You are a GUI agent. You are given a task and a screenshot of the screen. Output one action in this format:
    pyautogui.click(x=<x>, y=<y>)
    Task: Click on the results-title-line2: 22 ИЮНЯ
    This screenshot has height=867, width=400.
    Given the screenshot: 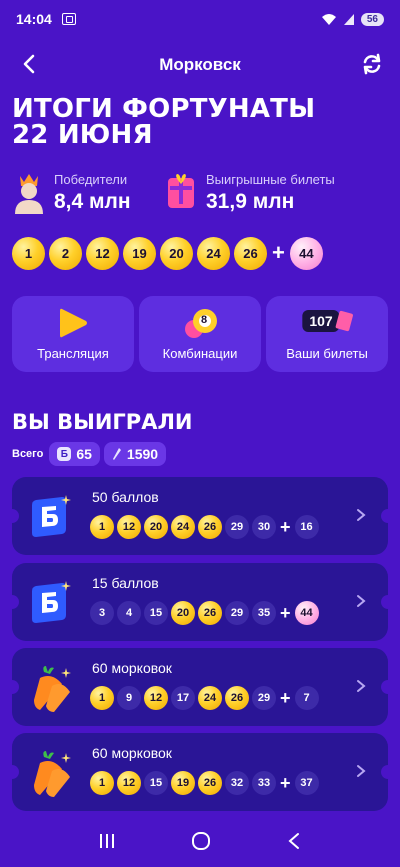 What is the action you would take?
    pyautogui.click(x=82, y=135)
    